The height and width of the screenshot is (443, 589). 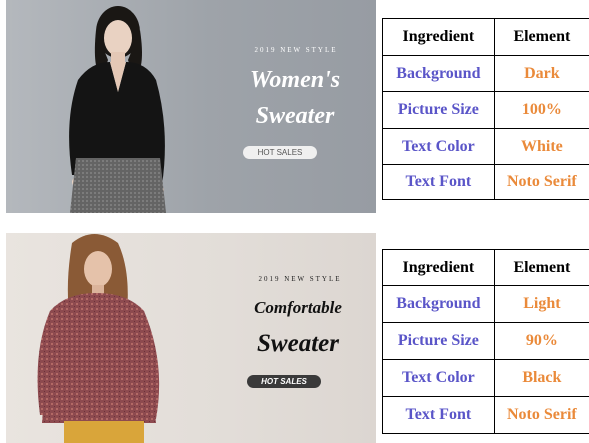 I want to click on table-row: Text Color White, so click(x=485, y=146).